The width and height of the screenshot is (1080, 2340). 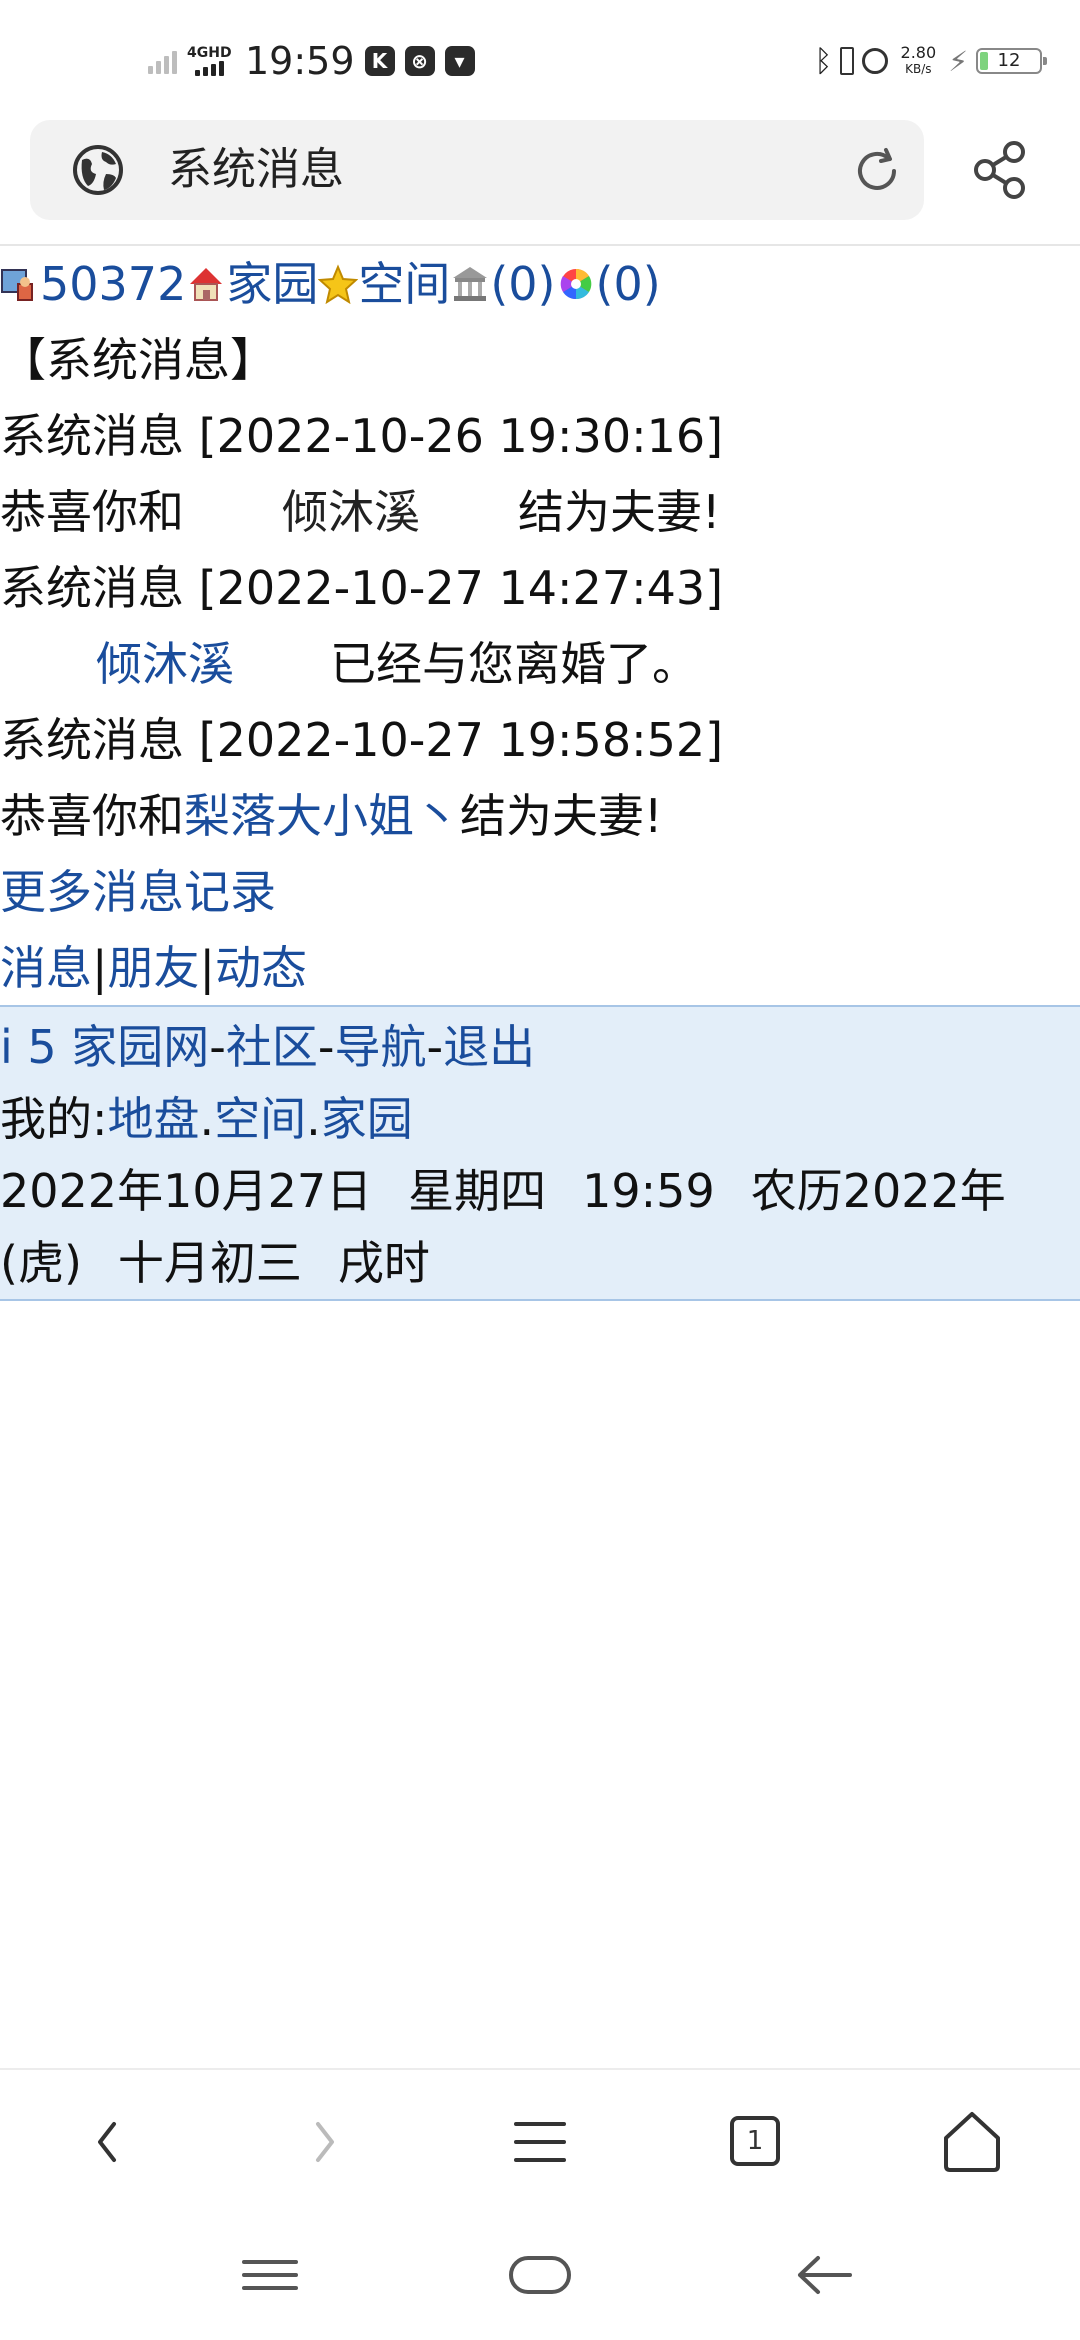 I want to click on star-icon, so click(x=338, y=277).